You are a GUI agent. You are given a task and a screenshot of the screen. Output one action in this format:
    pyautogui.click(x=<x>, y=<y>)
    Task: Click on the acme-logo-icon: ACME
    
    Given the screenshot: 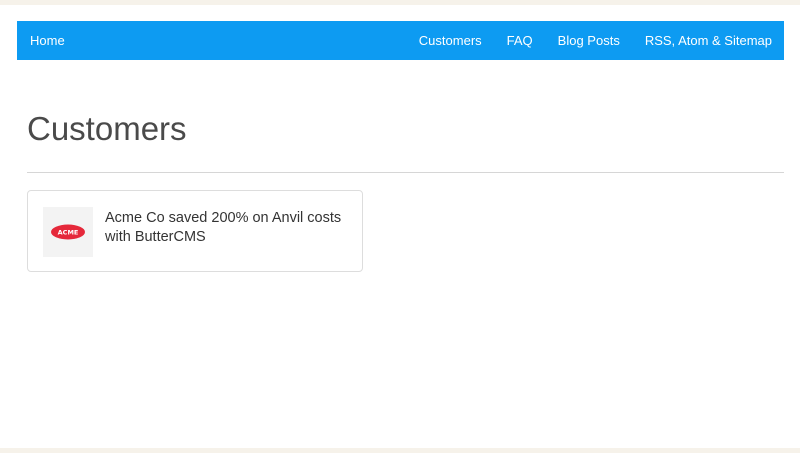 What is the action you would take?
    pyautogui.click(x=68, y=232)
    